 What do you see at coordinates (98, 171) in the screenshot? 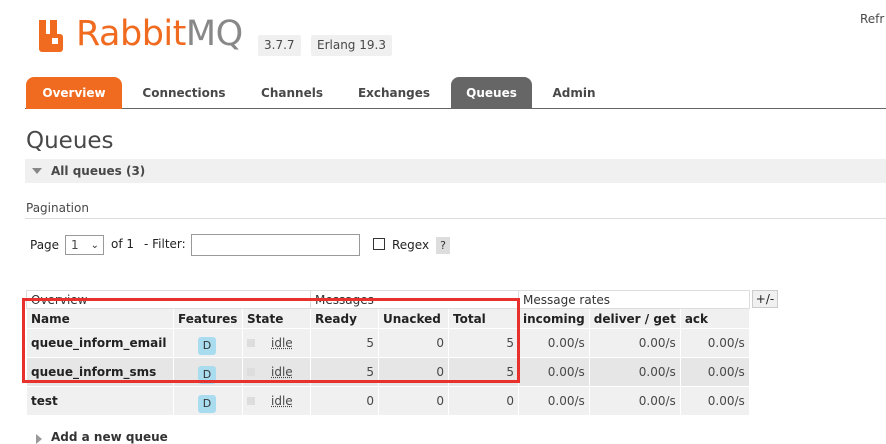
I see `section-title: All queues (3)` at bounding box center [98, 171].